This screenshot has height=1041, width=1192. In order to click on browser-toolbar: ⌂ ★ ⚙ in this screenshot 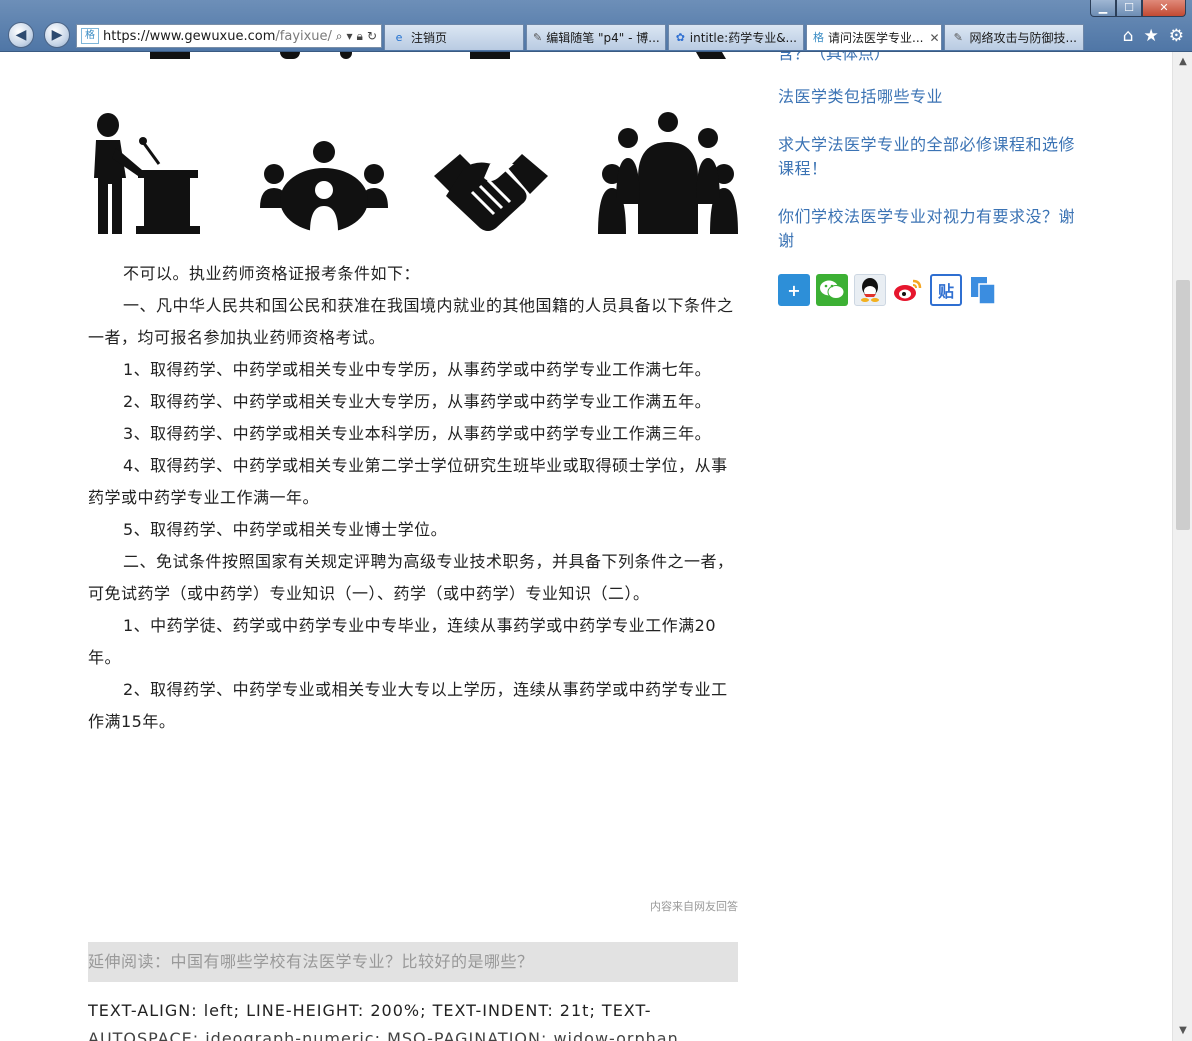, I will do `click(1153, 36)`.